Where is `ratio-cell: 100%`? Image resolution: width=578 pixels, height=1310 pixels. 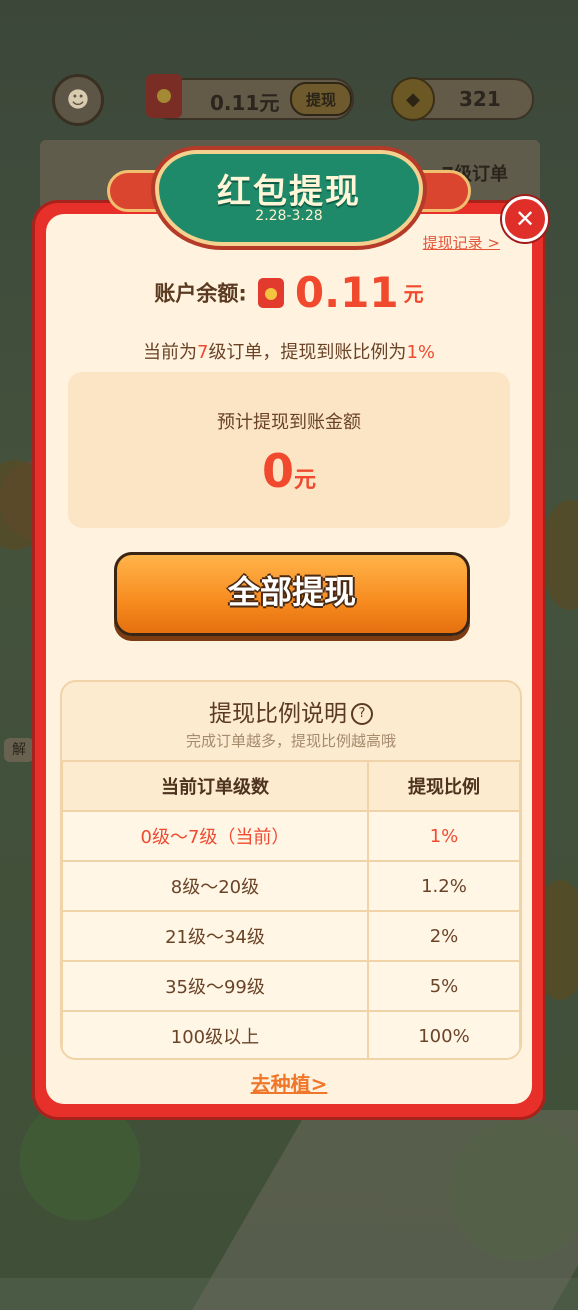 ratio-cell: 100% is located at coordinates (443, 1034).